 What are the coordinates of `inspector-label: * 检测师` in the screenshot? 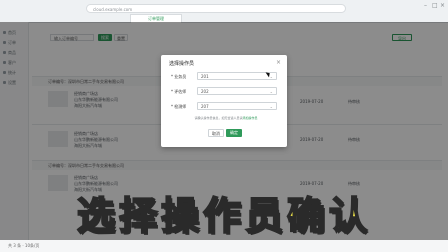 It's located at (179, 106).